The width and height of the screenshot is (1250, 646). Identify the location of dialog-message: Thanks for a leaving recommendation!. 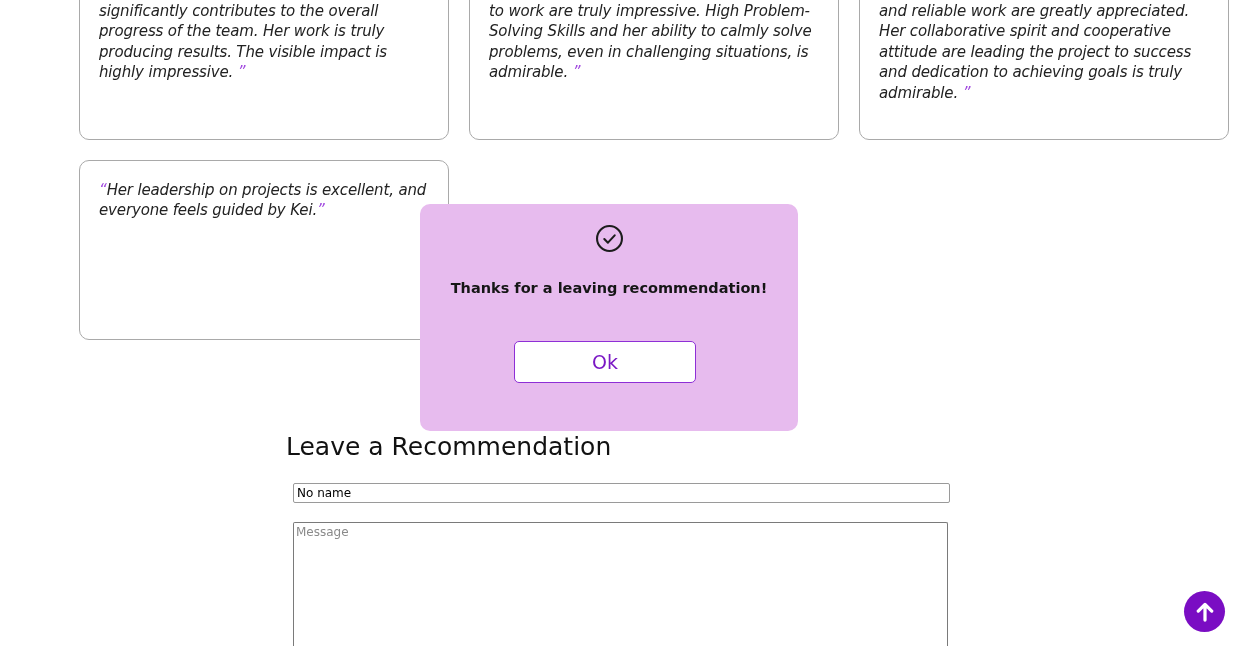
(609, 288).